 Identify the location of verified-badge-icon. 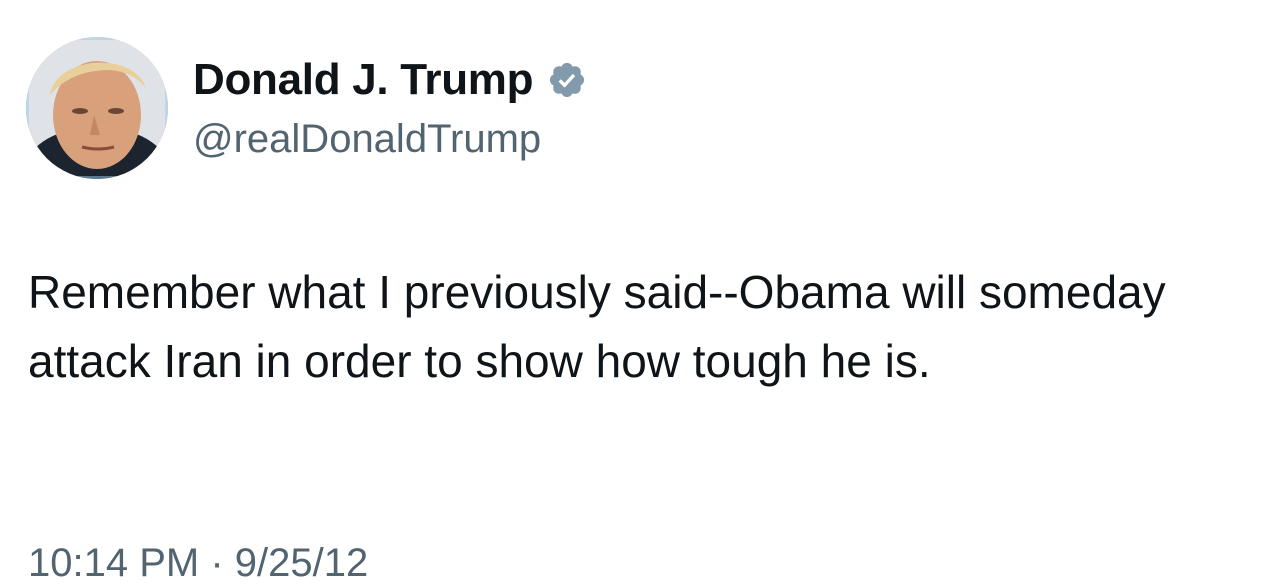
(567, 80).